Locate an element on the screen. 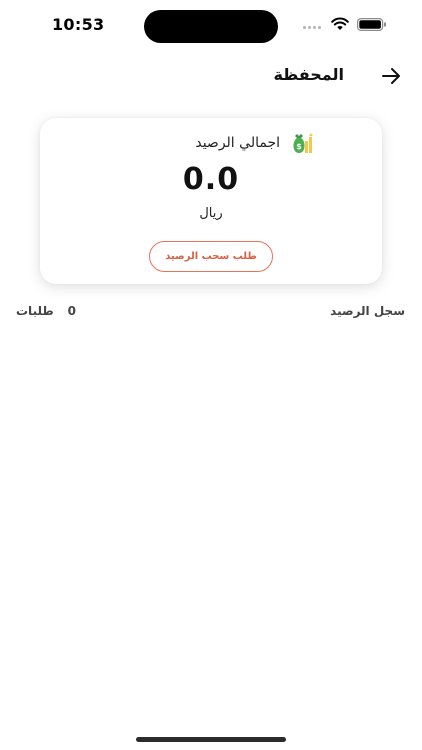 This screenshot has height=750, width=422. requests-count: 0 طلبات is located at coordinates (46, 311).